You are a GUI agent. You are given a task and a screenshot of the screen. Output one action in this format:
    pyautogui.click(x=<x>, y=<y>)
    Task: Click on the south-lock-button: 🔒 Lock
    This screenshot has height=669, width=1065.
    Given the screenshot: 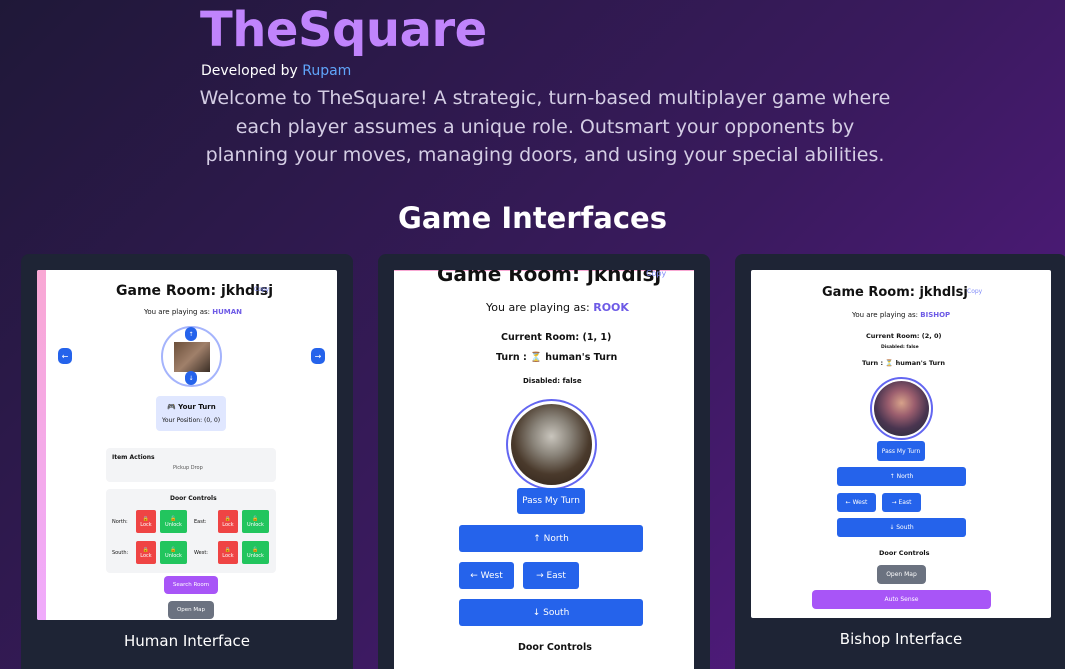 What is the action you would take?
    pyautogui.click(x=146, y=552)
    